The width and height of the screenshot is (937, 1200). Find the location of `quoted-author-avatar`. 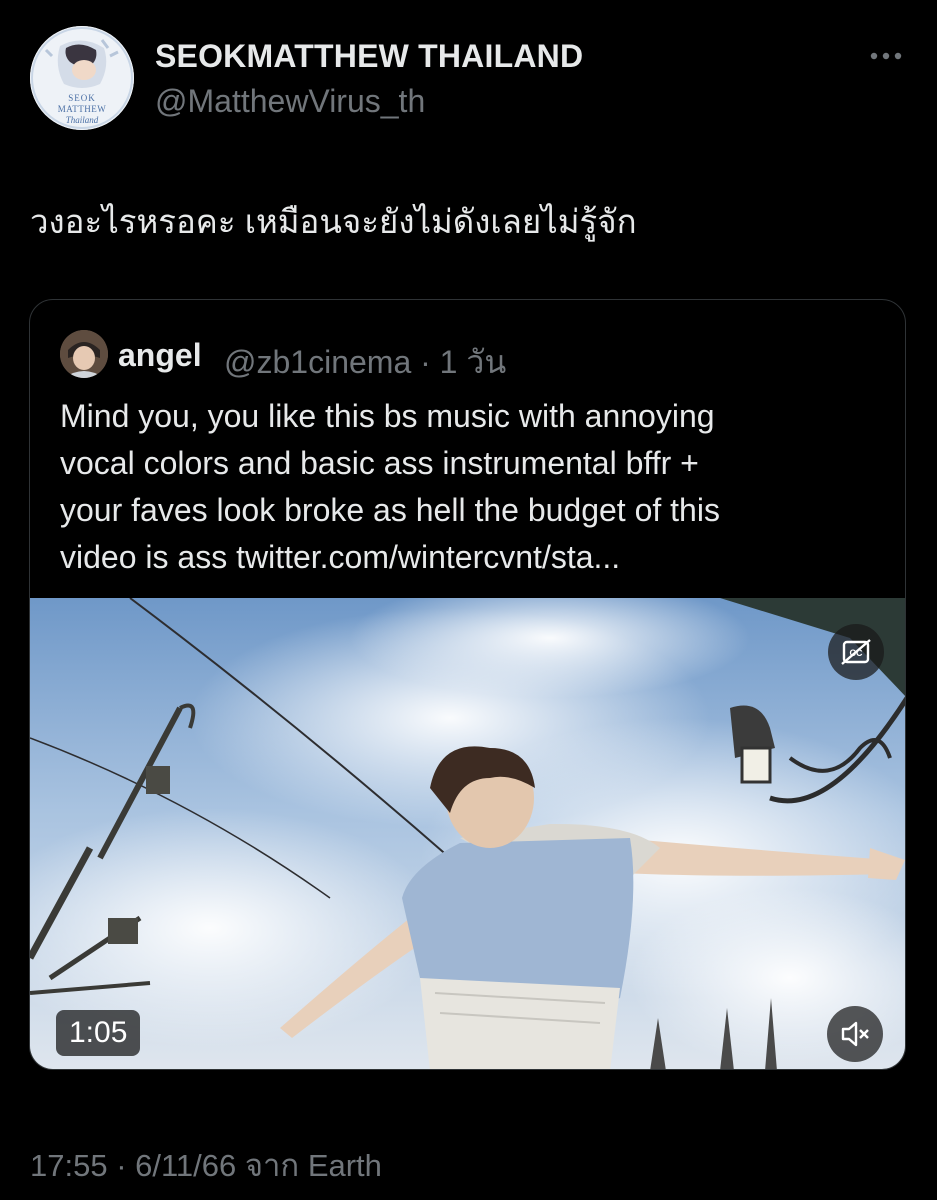

quoted-author-avatar is located at coordinates (84, 354).